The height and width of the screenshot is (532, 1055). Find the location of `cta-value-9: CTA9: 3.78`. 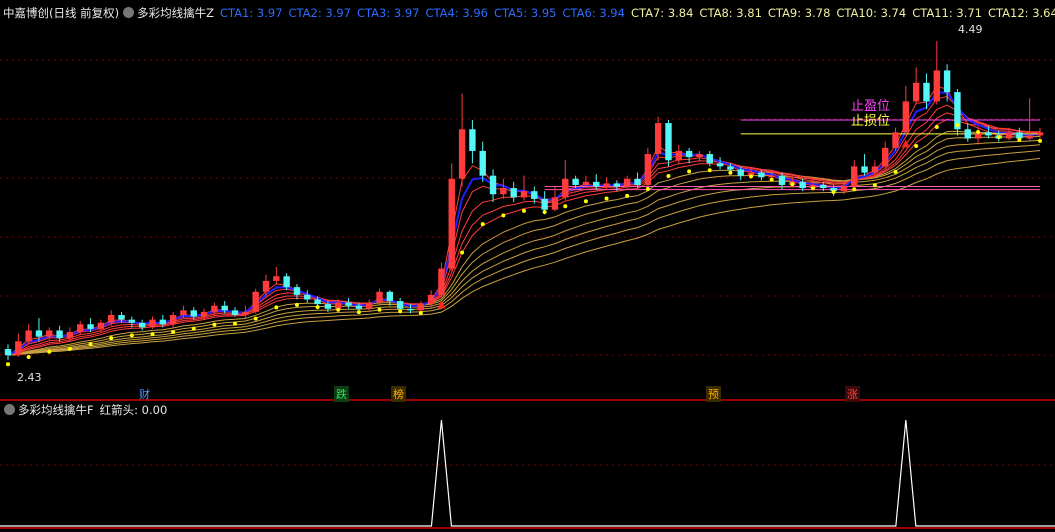

cta-value-9: CTA9: 3.78 is located at coordinates (799, 13).